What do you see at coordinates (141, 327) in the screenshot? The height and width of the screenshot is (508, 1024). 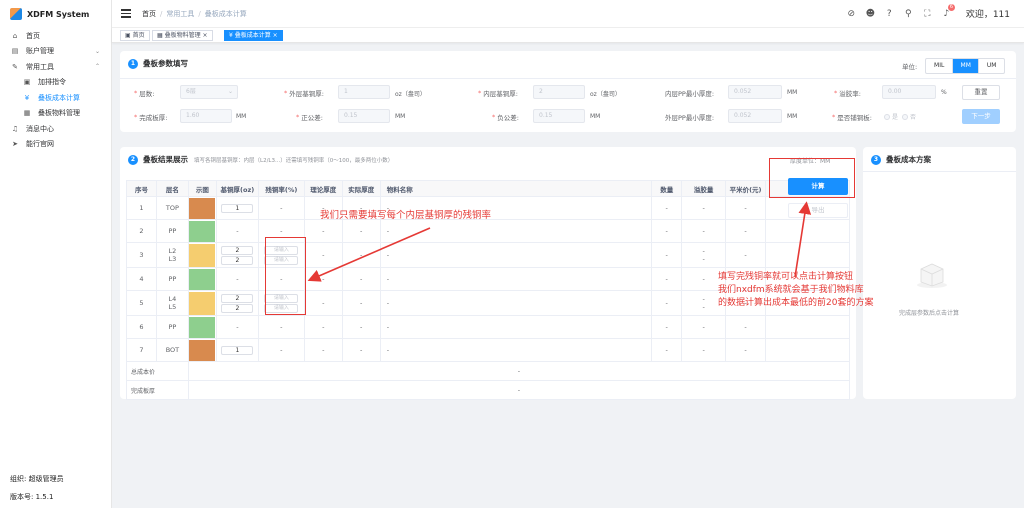 I see `row-no: 6` at bounding box center [141, 327].